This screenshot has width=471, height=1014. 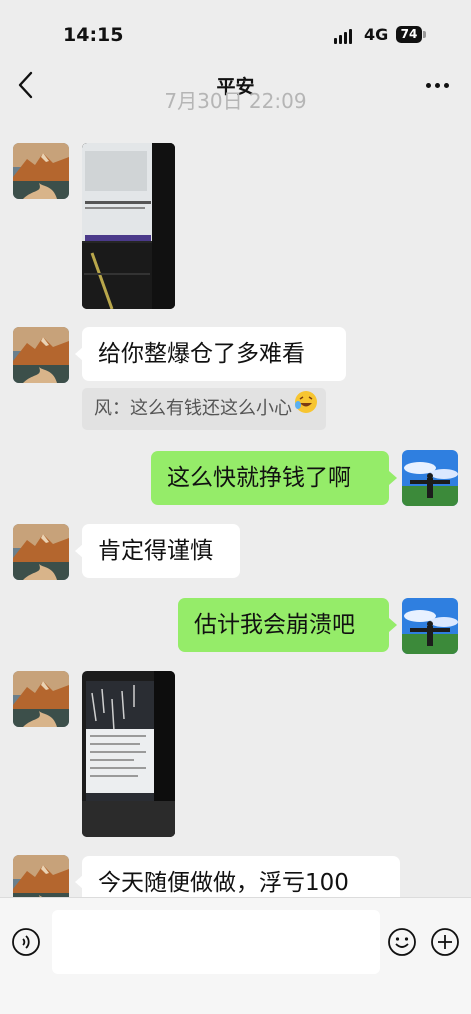 What do you see at coordinates (161, 551) in the screenshot?
I see `message-bubble: 肯定得谨慎` at bounding box center [161, 551].